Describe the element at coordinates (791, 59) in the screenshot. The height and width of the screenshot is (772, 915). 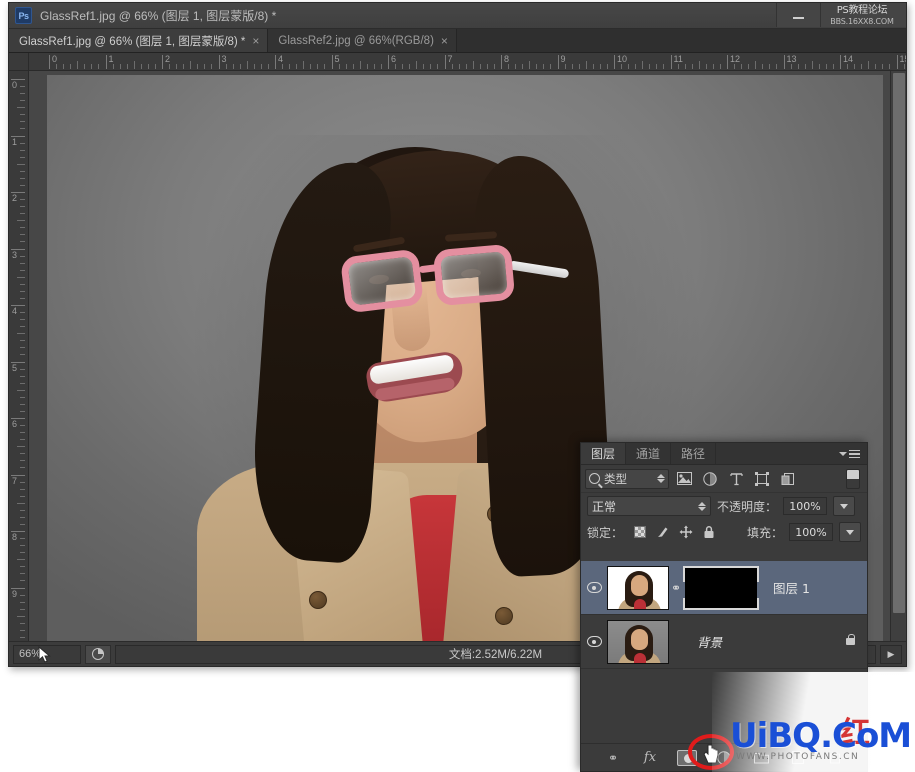
I see `ruler-label: 13` at that location.